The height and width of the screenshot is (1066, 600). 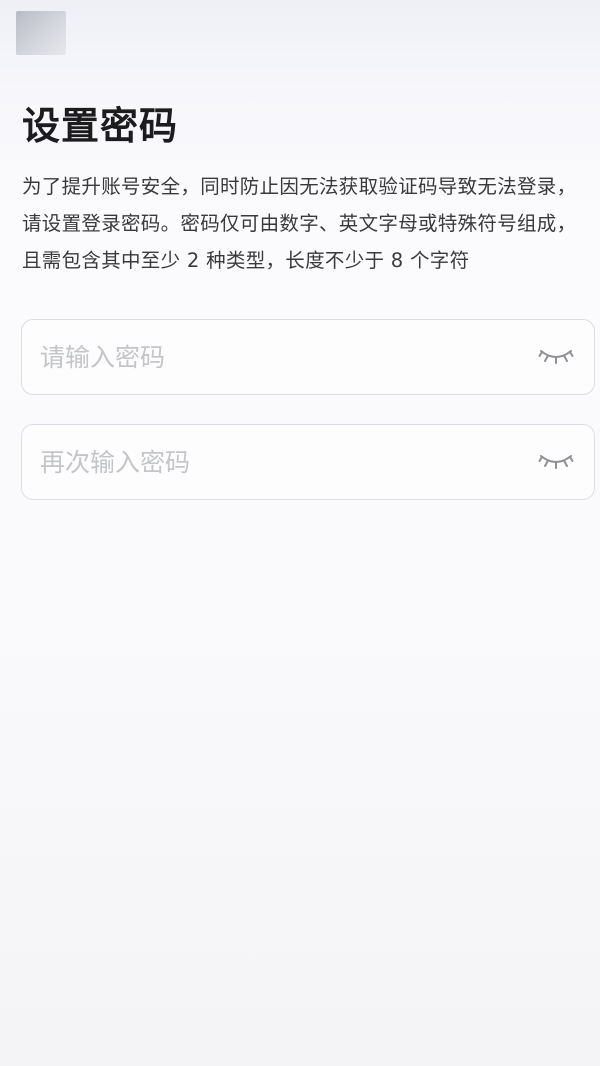 I want to click on confirm-password-field, so click(x=308, y=462).